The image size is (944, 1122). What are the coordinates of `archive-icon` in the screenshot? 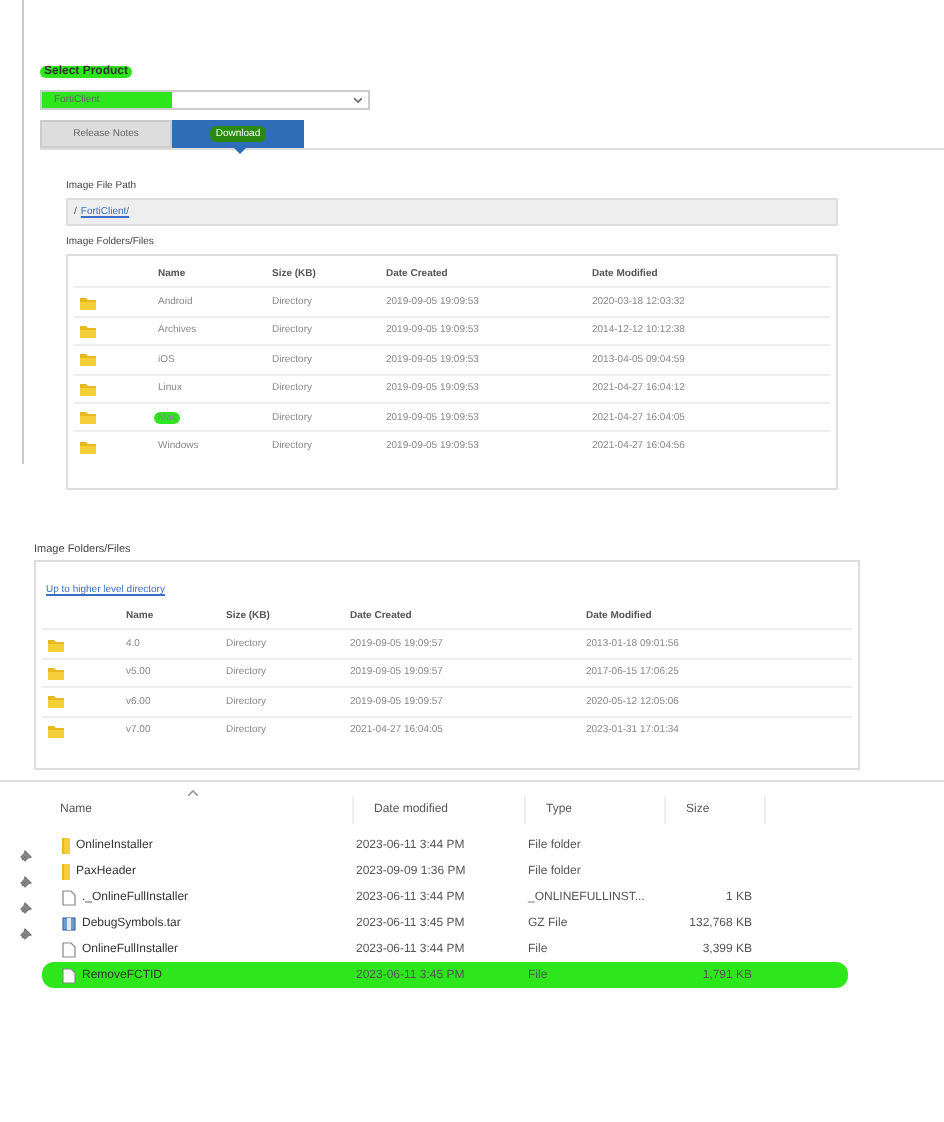 It's located at (69, 923).